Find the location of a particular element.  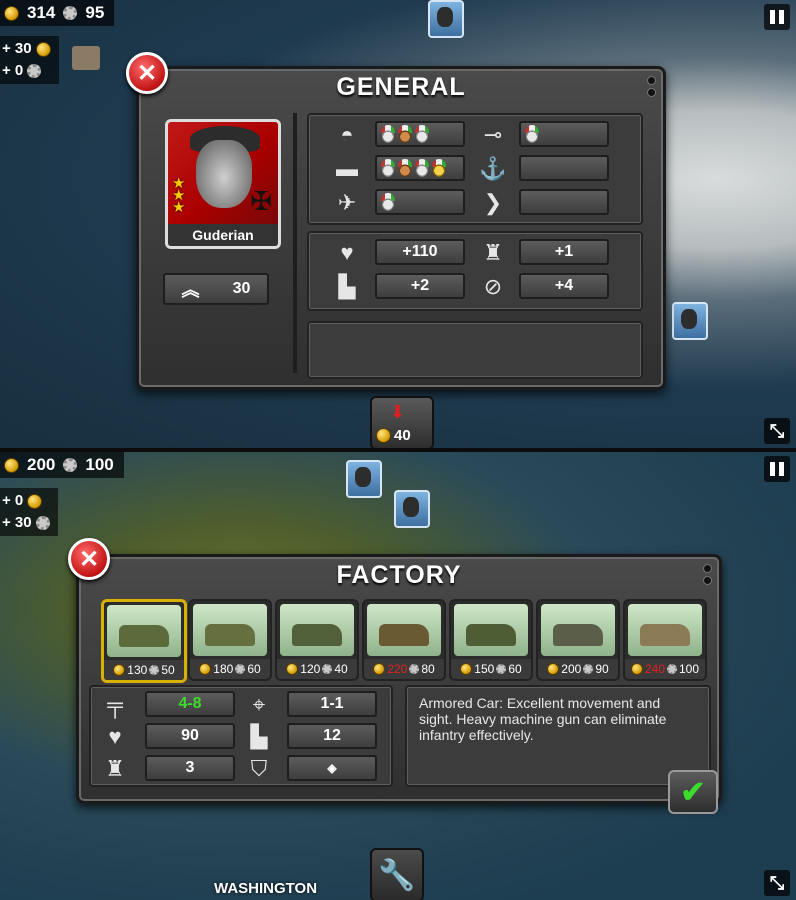

gold-amount: 314 is located at coordinates (41, 12).